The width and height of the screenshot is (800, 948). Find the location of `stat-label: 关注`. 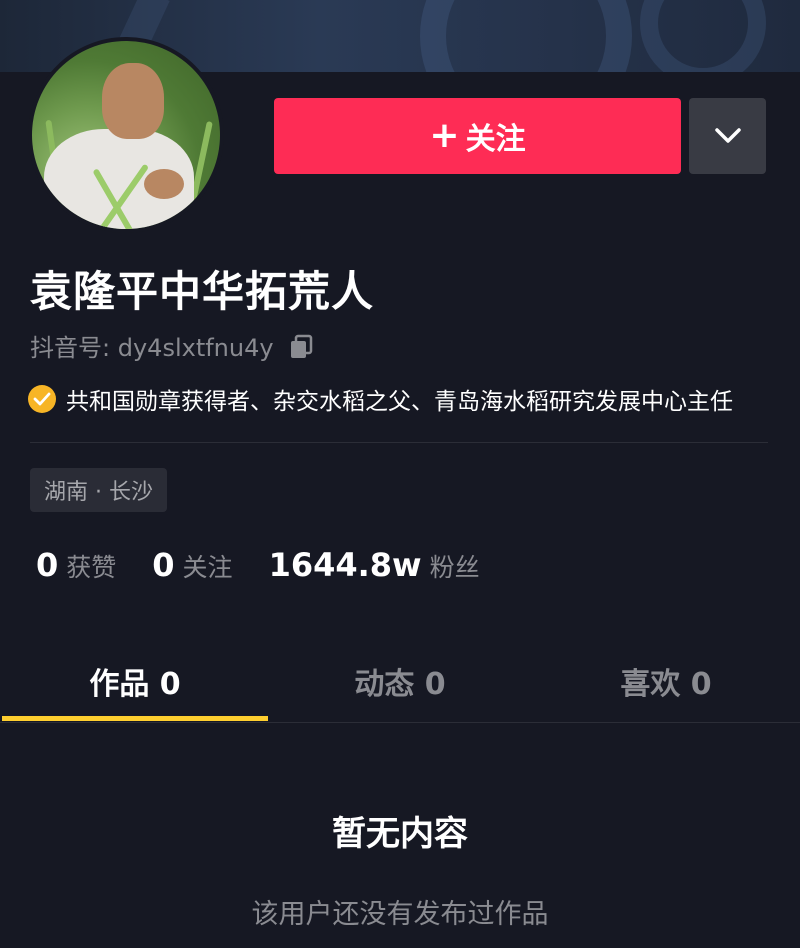

stat-label: 关注 is located at coordinates (207, 567).